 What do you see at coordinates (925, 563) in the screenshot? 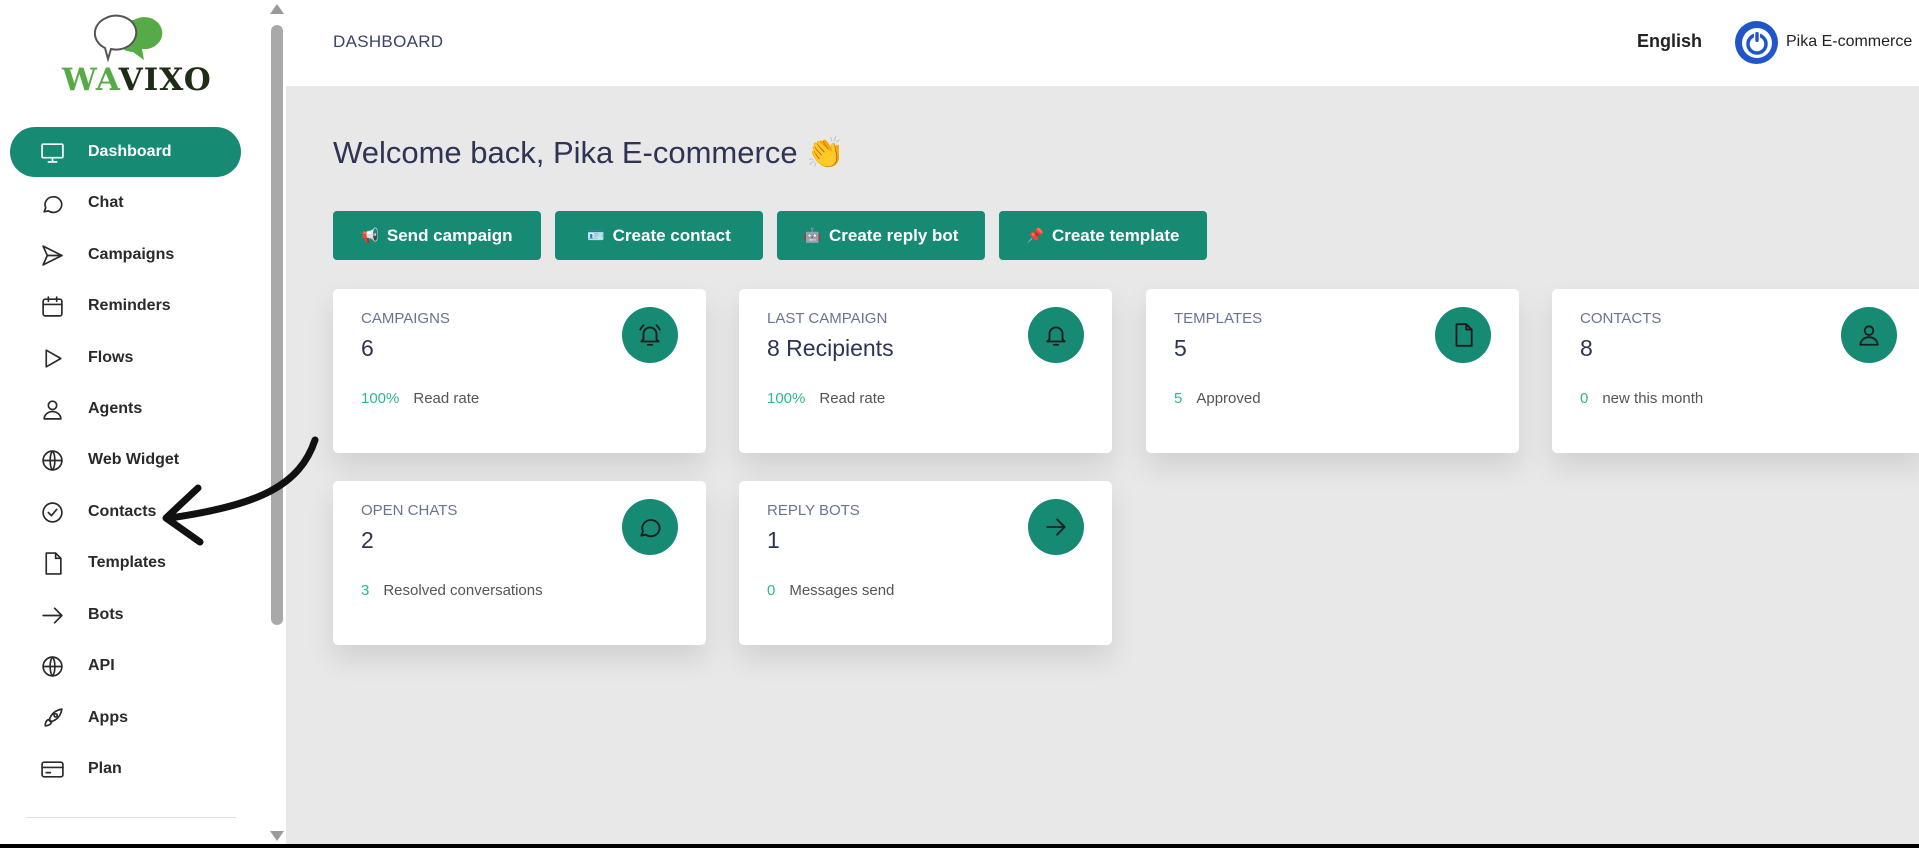
I see `reply-bots-card: REPLY BOTS 1 0 Messages send` at bounding box center [925, 563].